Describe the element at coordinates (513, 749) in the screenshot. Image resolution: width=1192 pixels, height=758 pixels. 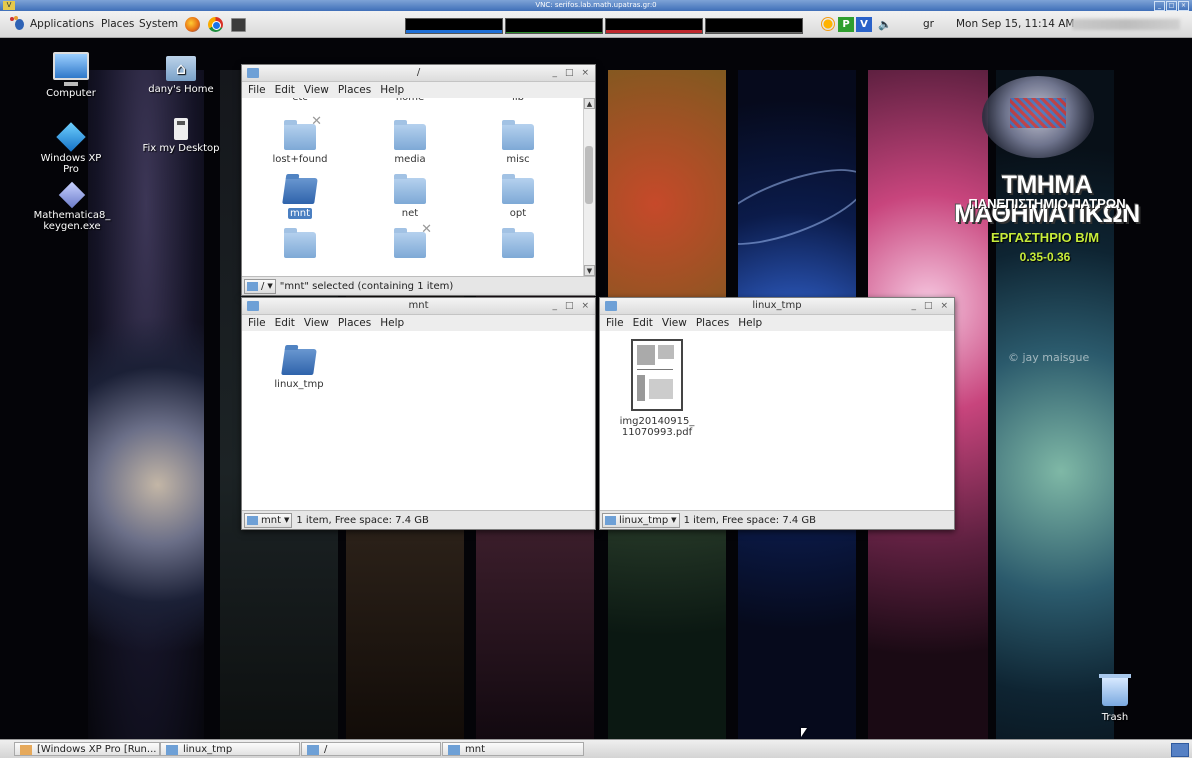
I see `taskbar-button-mnt: mnt` at that location.